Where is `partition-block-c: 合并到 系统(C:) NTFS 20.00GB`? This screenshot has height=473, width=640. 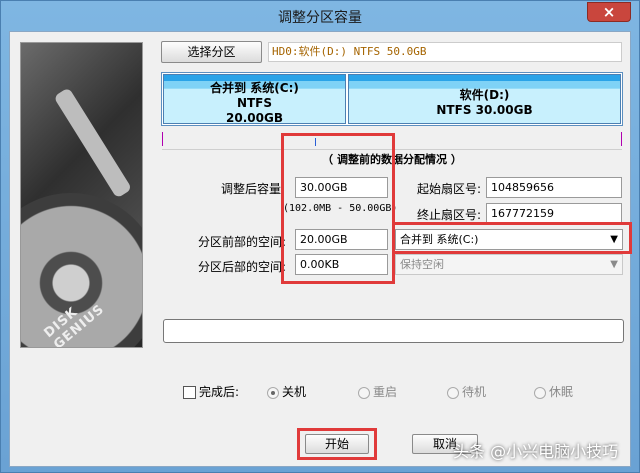 partition-block-c: 合并到 系统(C:) NTFS 20.00GB is located at coordinates (254, 99).